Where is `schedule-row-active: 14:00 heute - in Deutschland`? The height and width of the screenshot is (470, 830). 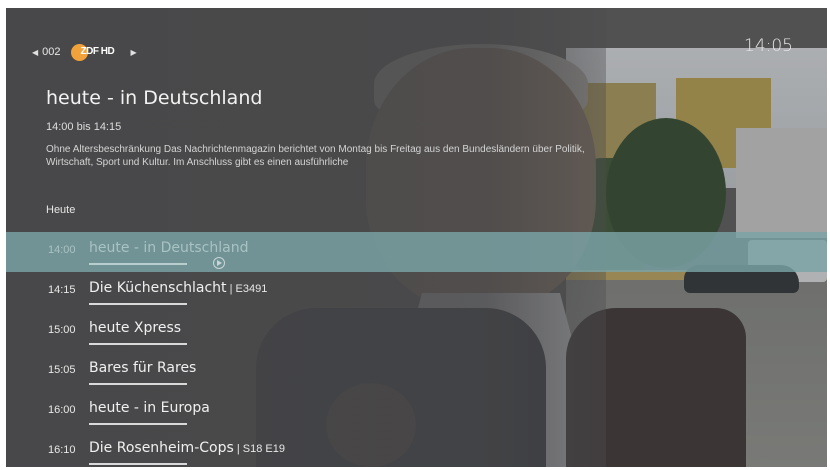 schedule-row-active: 14:00 heute - in Deutschland is located at coordinates (416, 252).